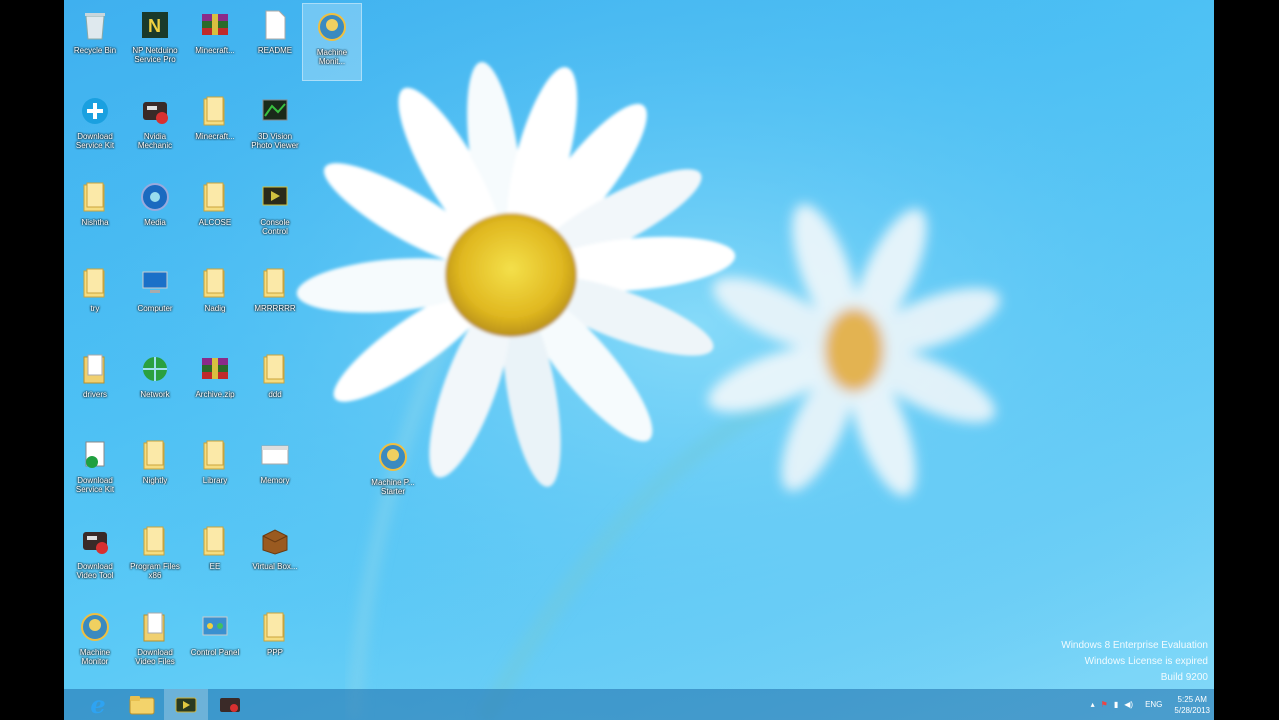 Image resolution: width=1279 pixels, height=720 pixels. I want to click on desktop-icon: Machine P... Starter, so click(393, 472).